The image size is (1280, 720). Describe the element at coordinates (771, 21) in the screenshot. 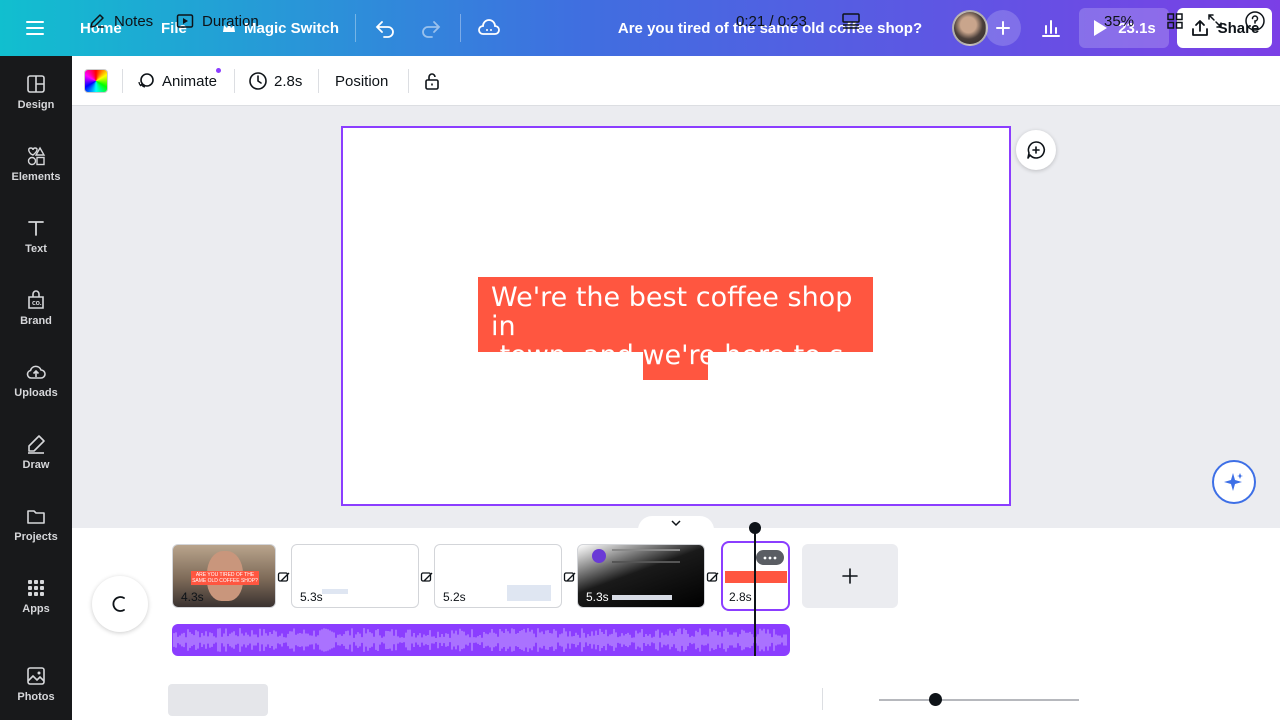

I see `timecode: 0:21 / 0:23` at that location.